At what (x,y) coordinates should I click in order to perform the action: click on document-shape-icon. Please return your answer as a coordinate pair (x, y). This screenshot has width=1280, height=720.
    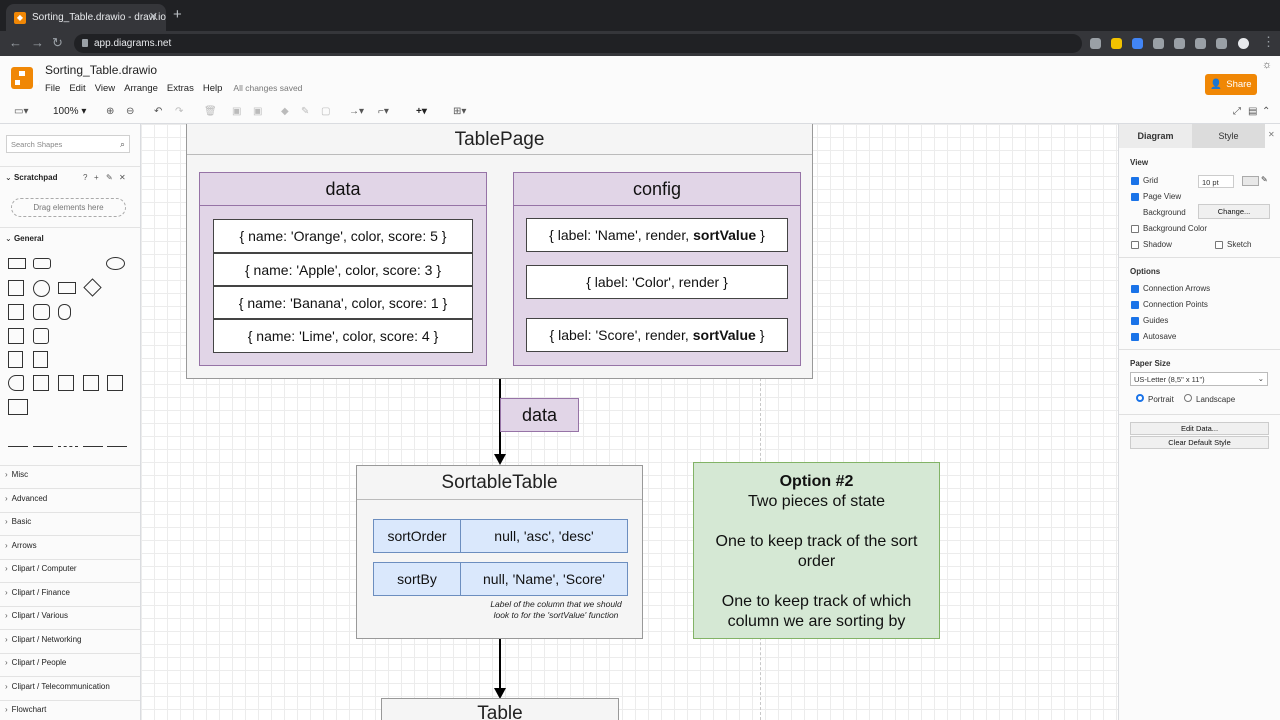
    Looking at the image, I should click on (15, 359).